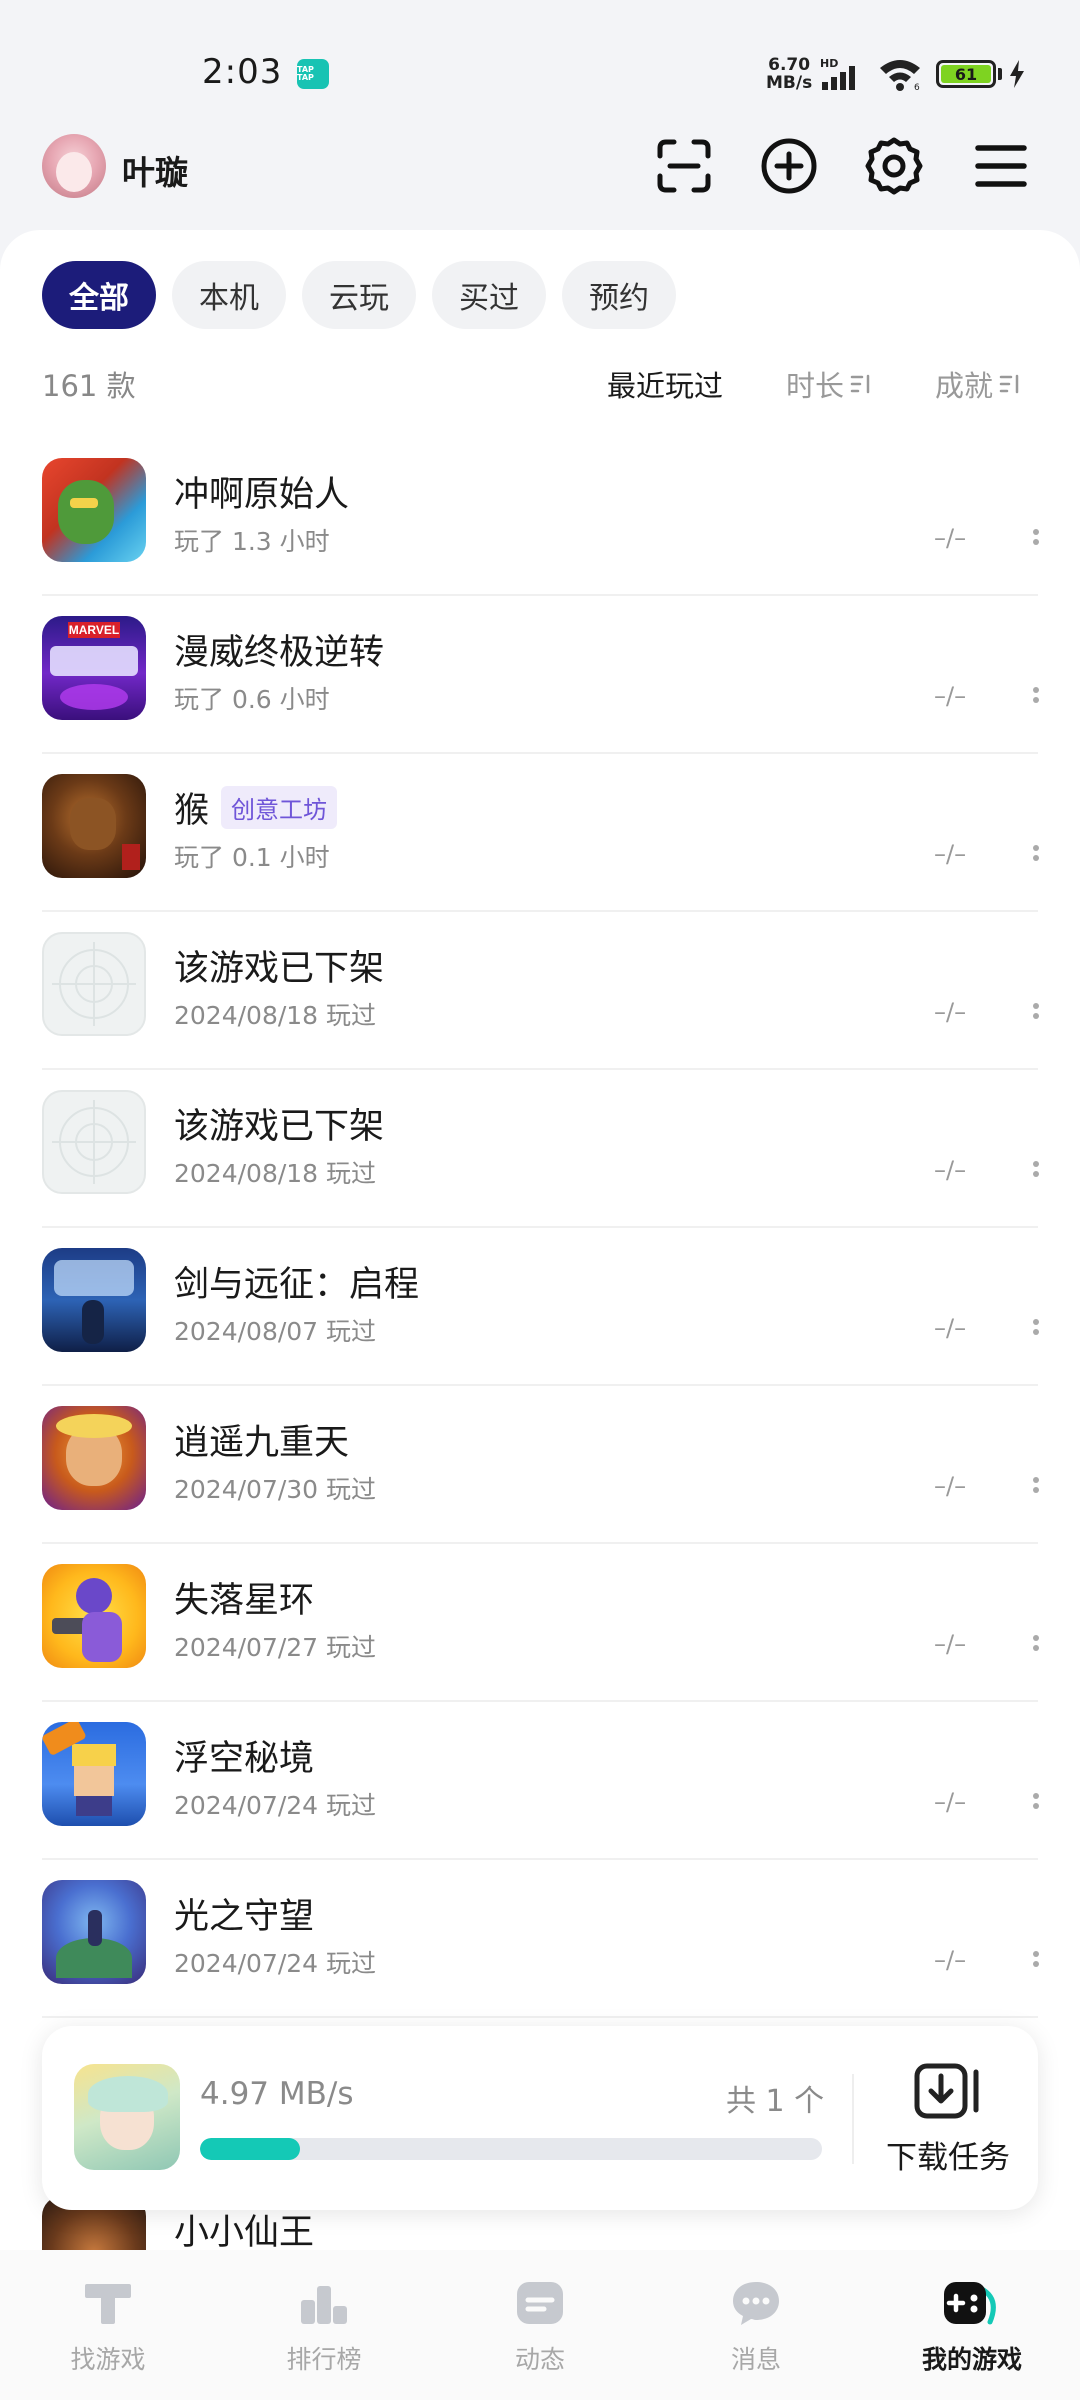  Describe the element at coordinates (324, 2305) in the screenshot. I see `rankings-icon` at that location.